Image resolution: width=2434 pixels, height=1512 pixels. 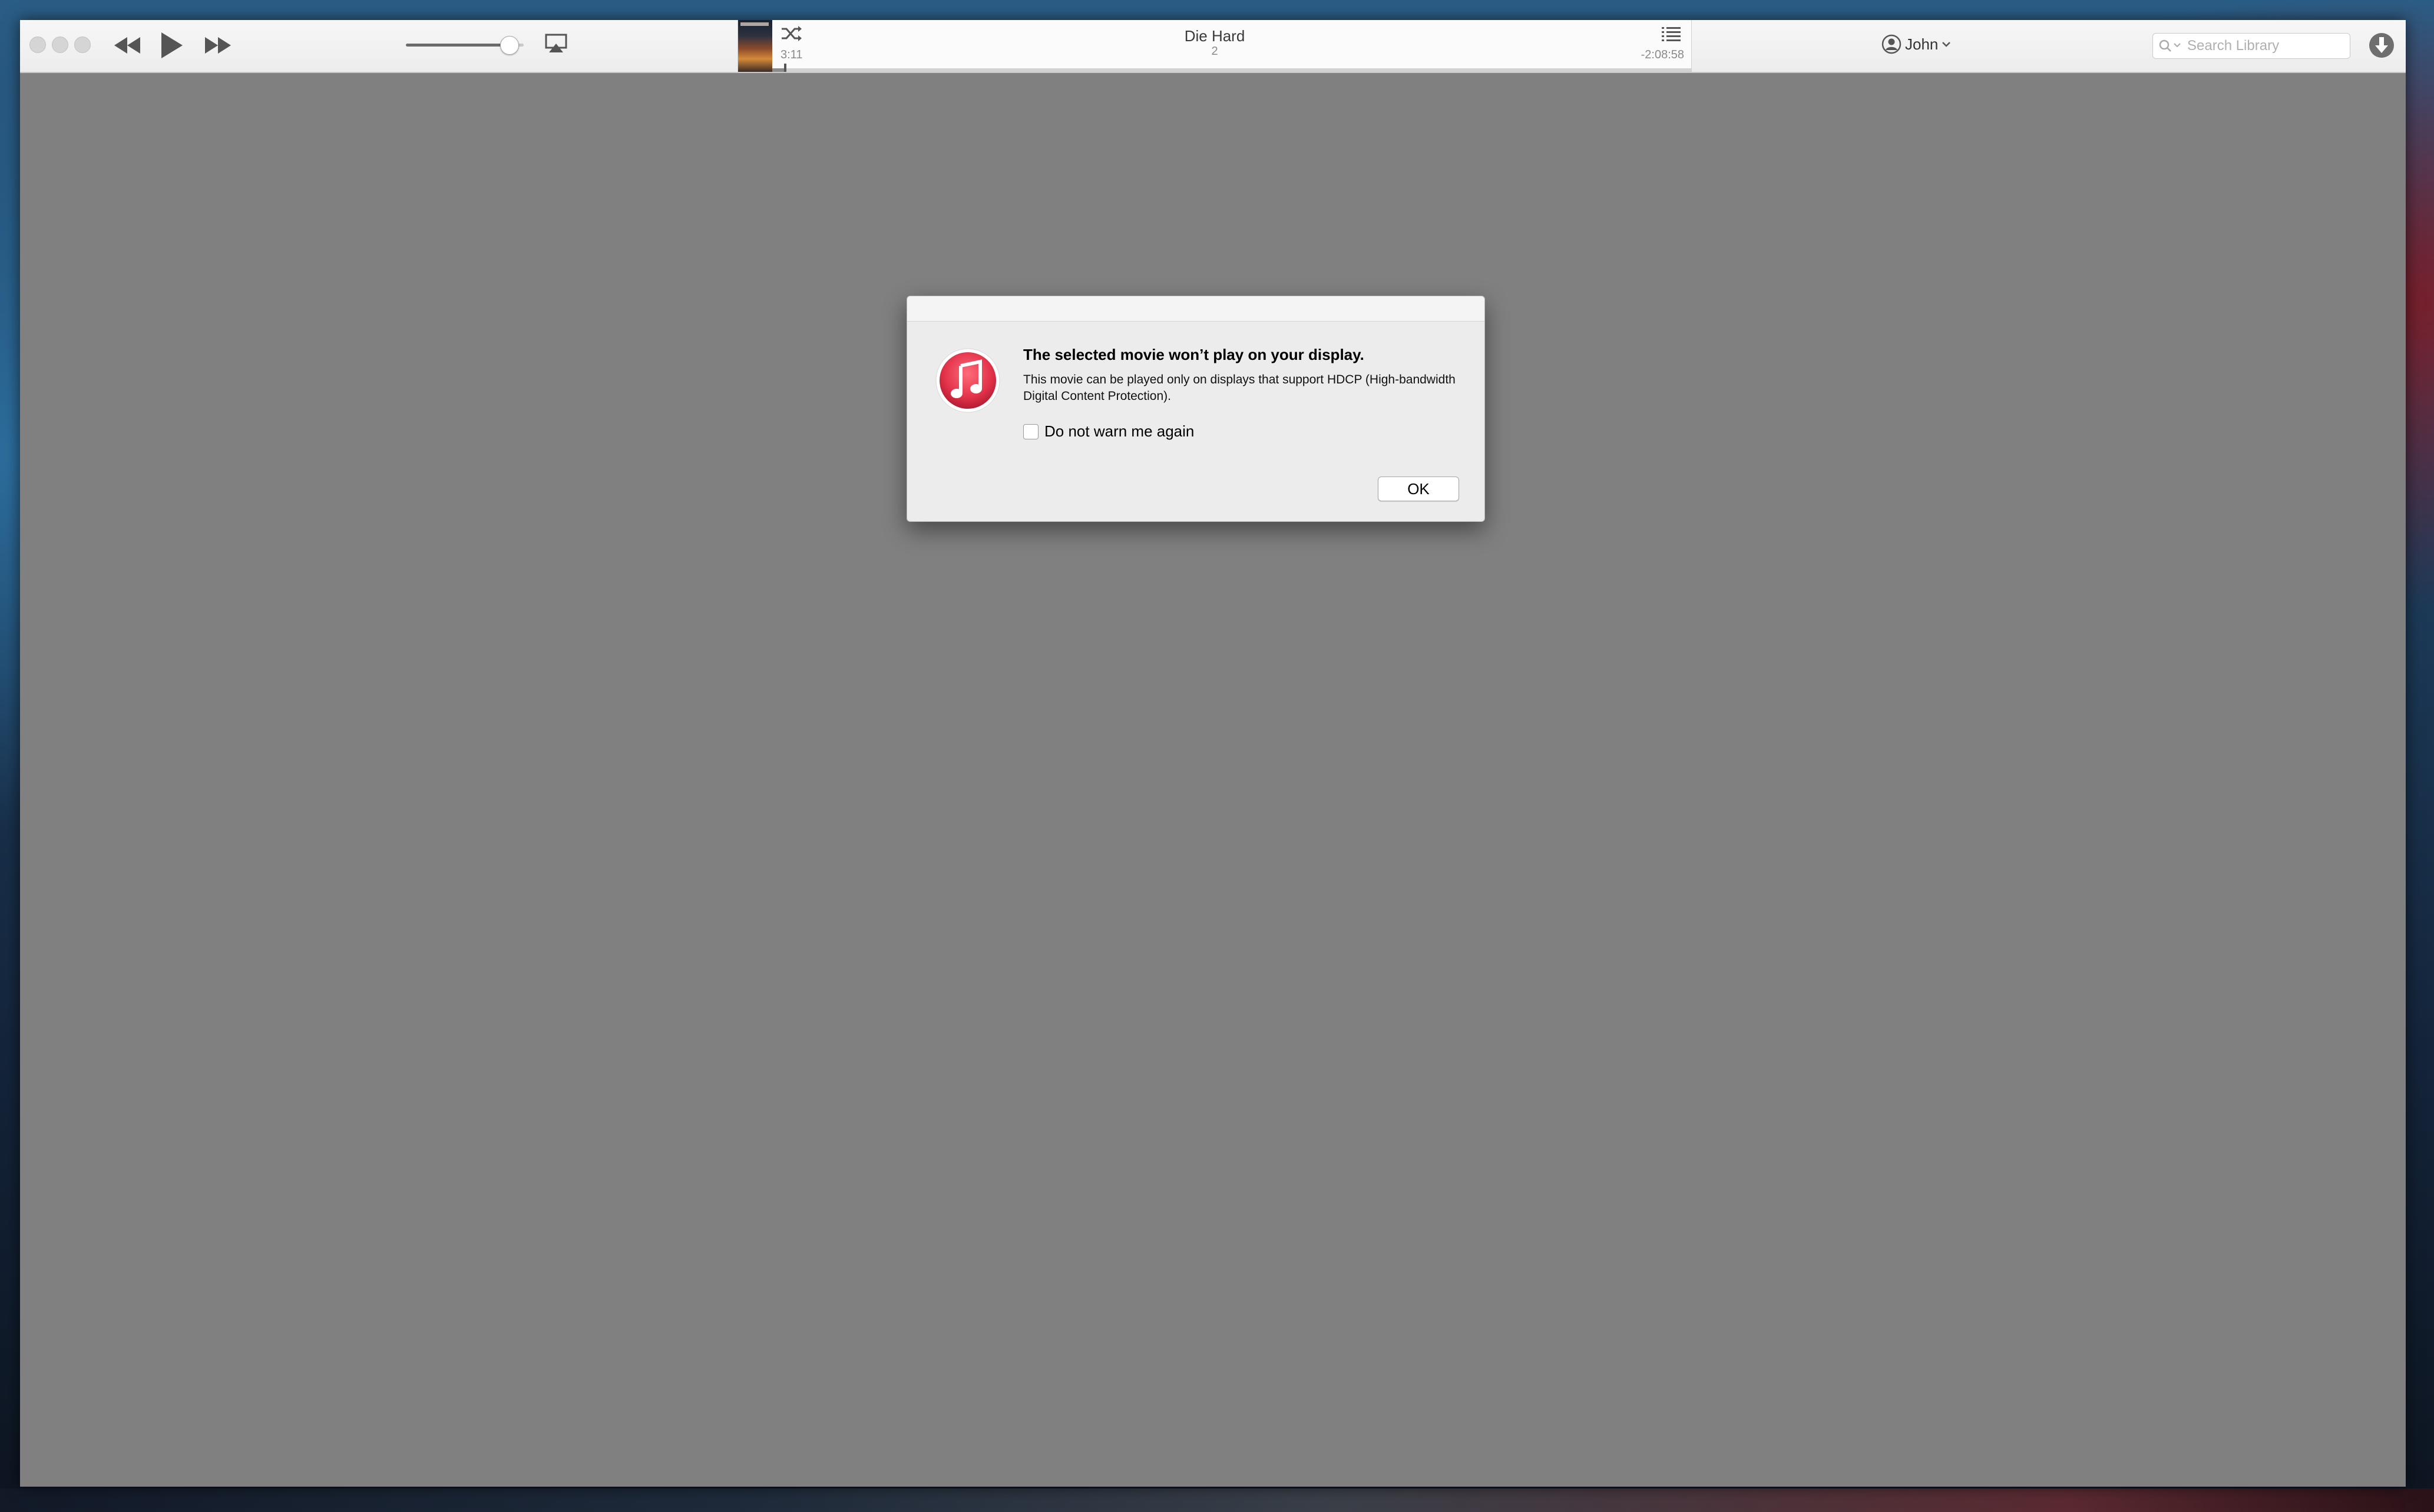 I want to click on playback-progress-bar, so click(x=1231, y=68).